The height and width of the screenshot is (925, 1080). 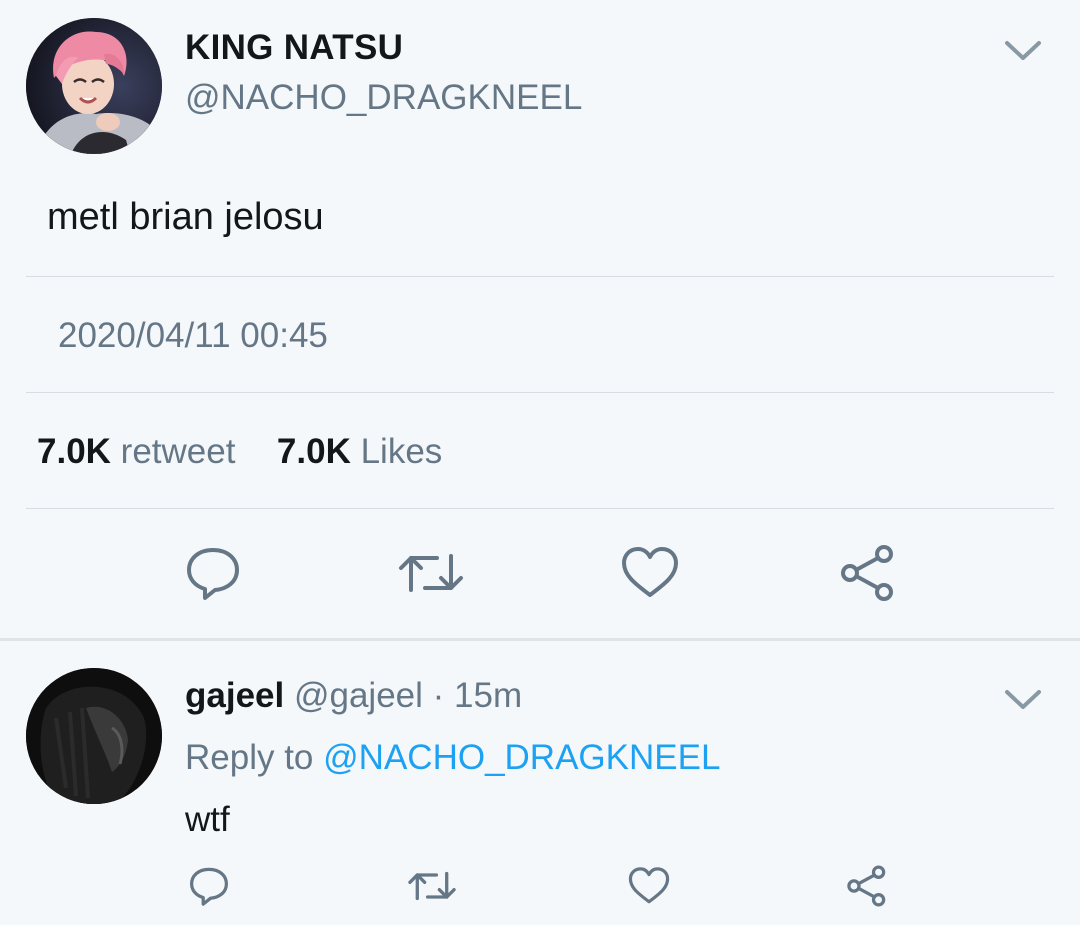 What do you see at coordinates (234, 695) in the screenshot?
I see `reply-display-name: gajeel` at bounding box center [234, 695].